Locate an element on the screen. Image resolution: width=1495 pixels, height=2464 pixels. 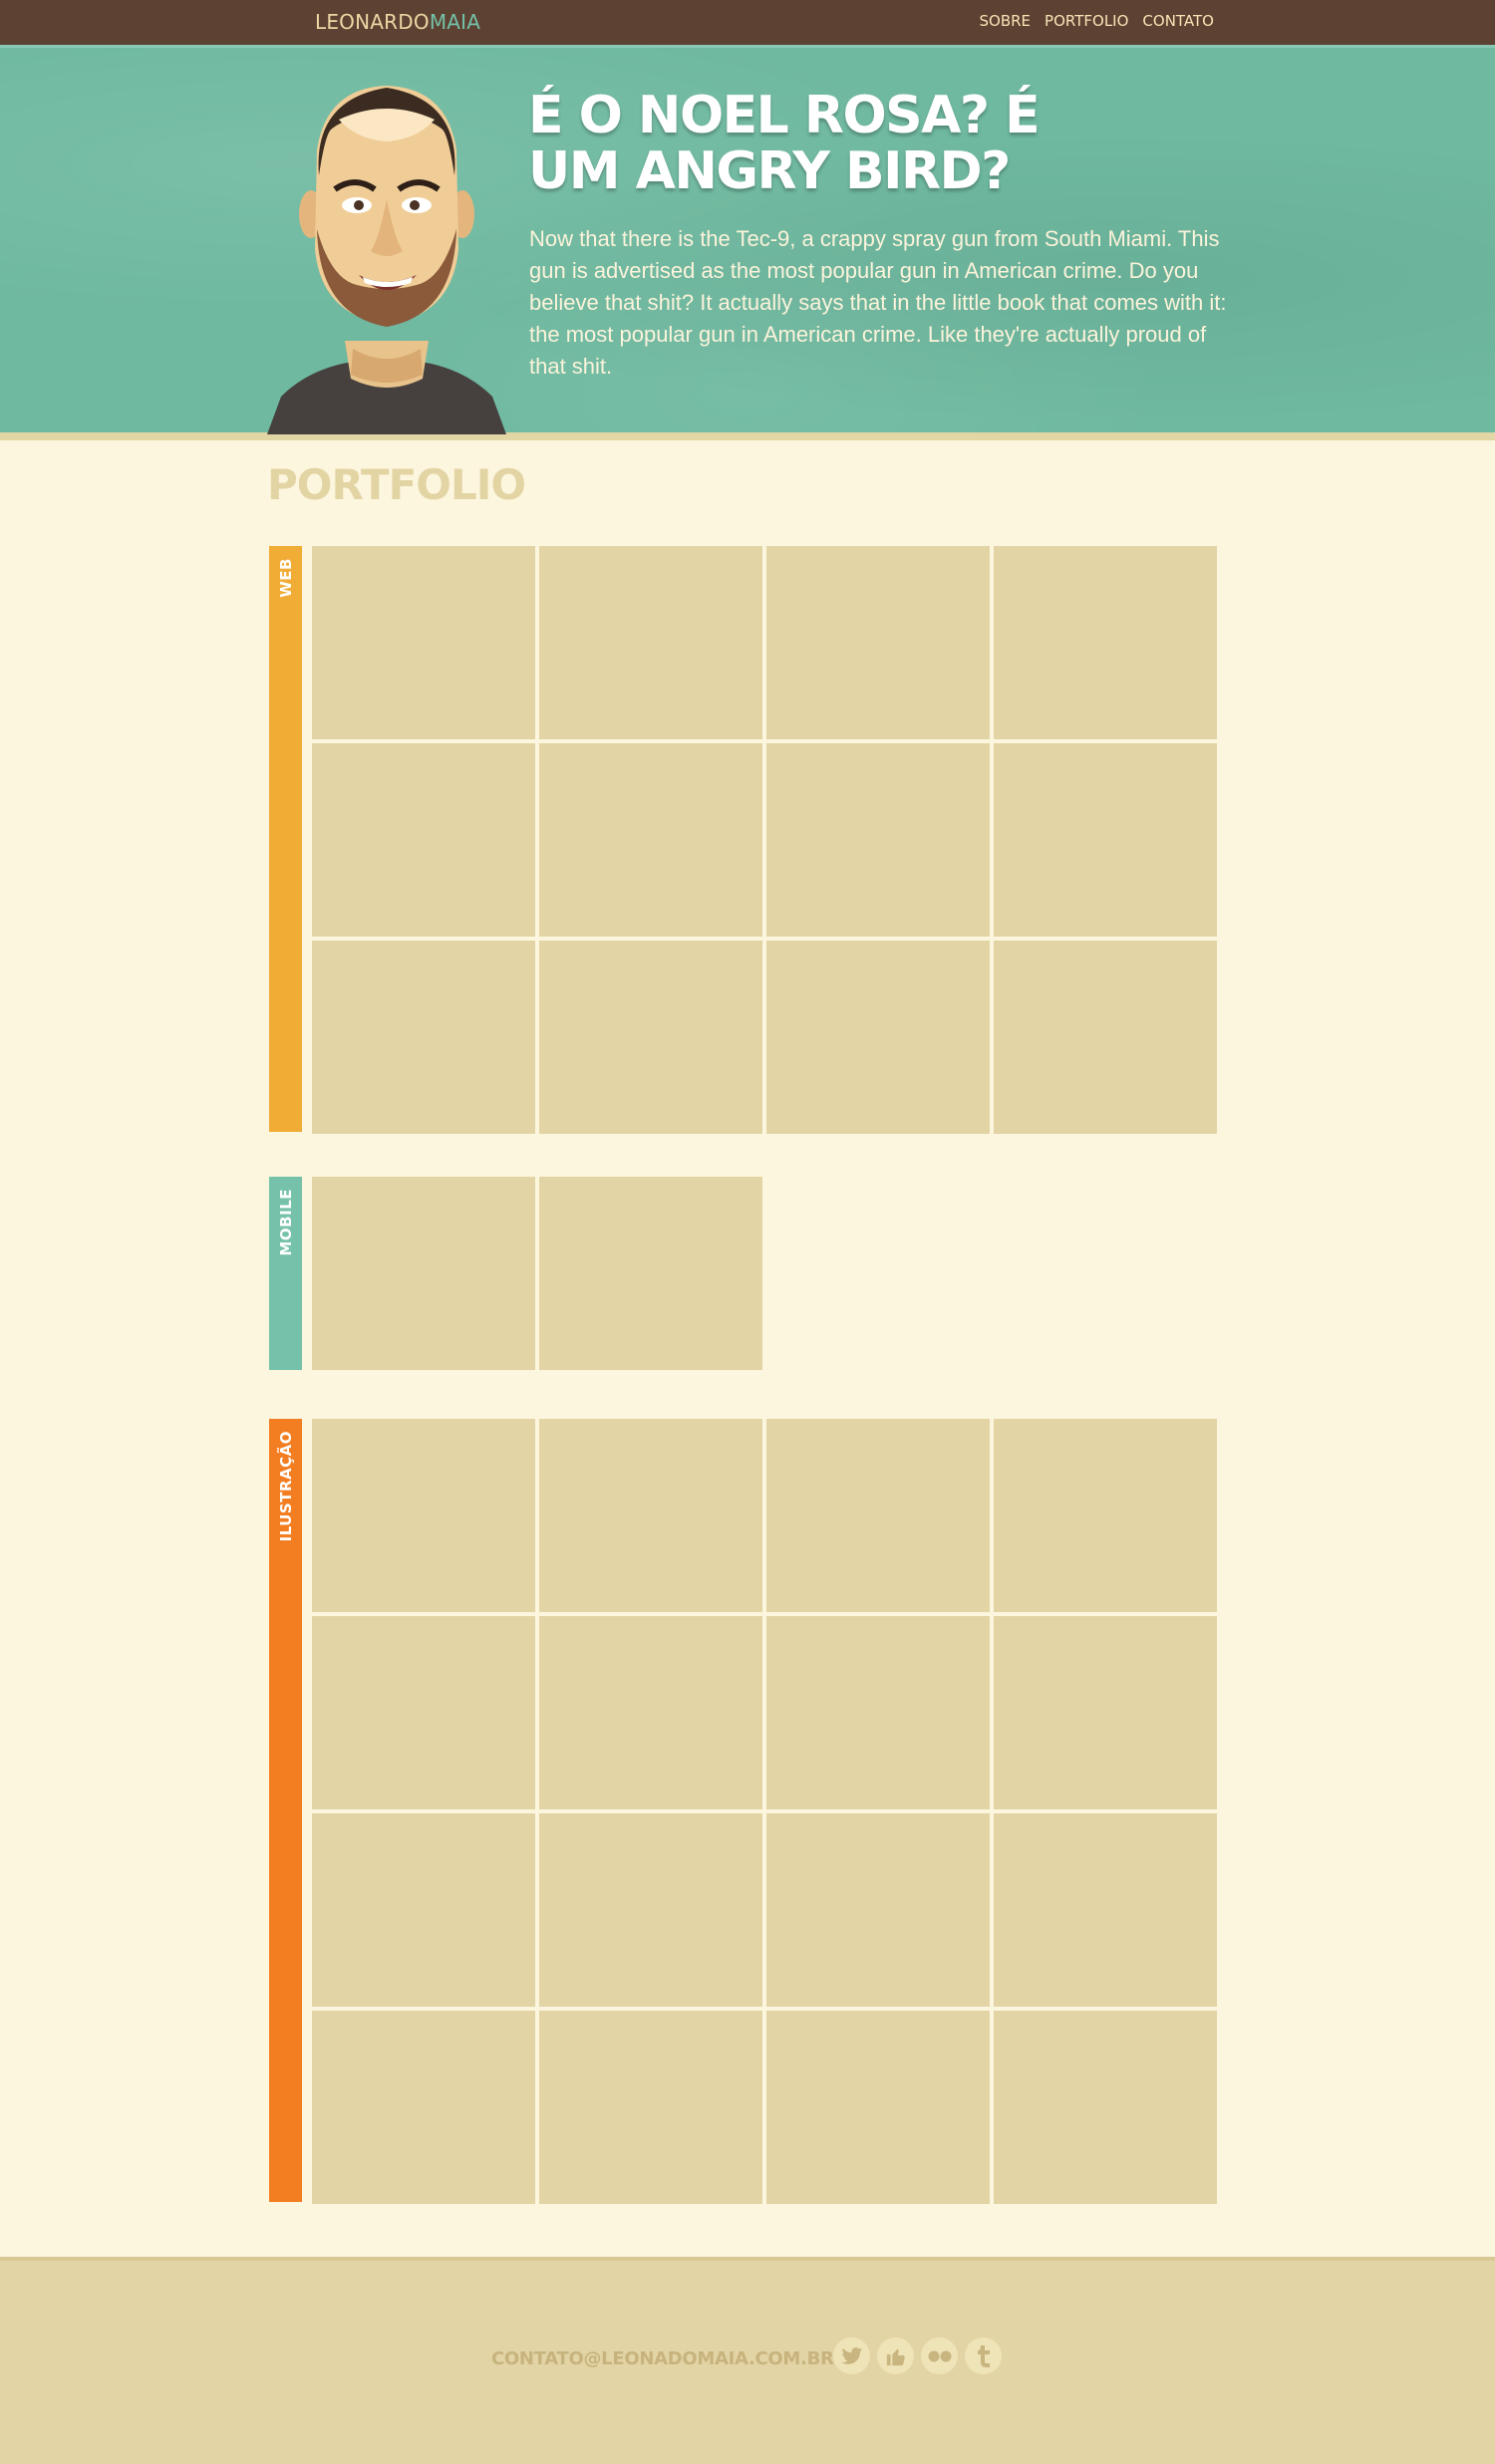
hero-title: É O NOEL ROSA? É UM ANGRY BIRD? is located at coordinates (784, 143).